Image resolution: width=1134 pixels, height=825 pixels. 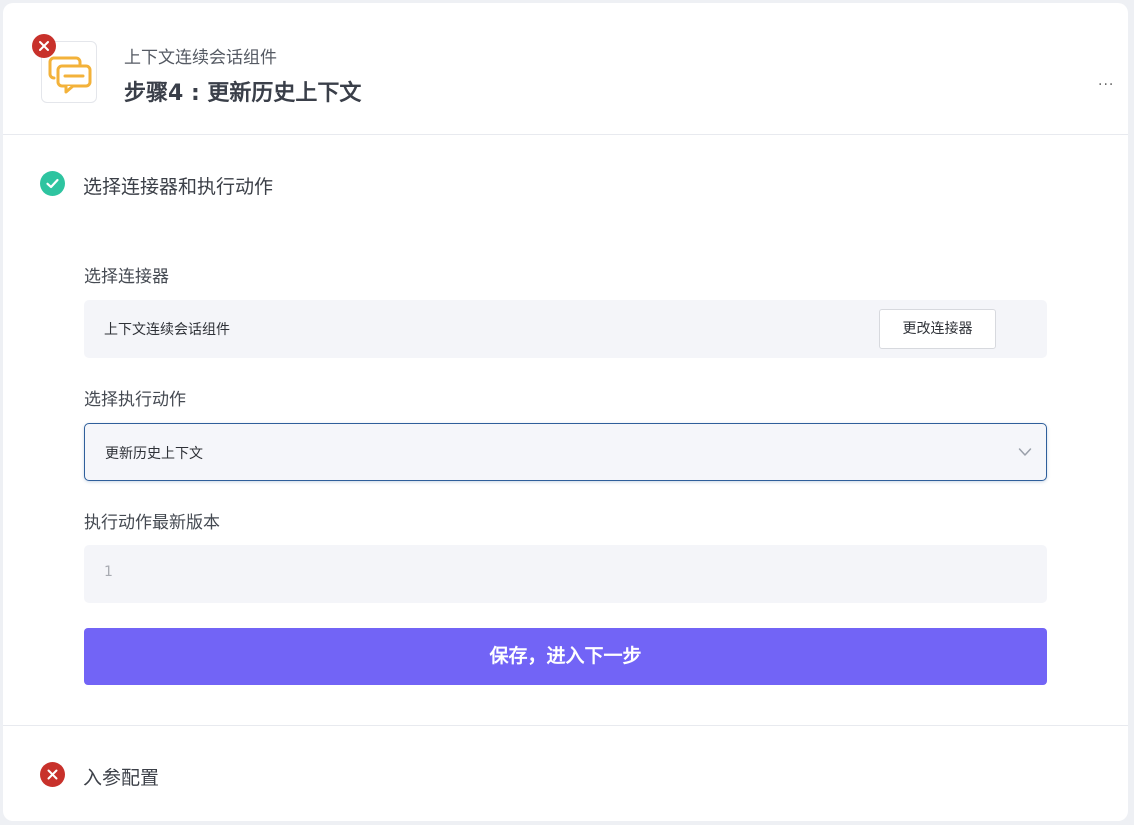 What do you see at coordinates (52, 774) in the screenshot?
I see `error-circle-icon` at bounding box center [52, 774].